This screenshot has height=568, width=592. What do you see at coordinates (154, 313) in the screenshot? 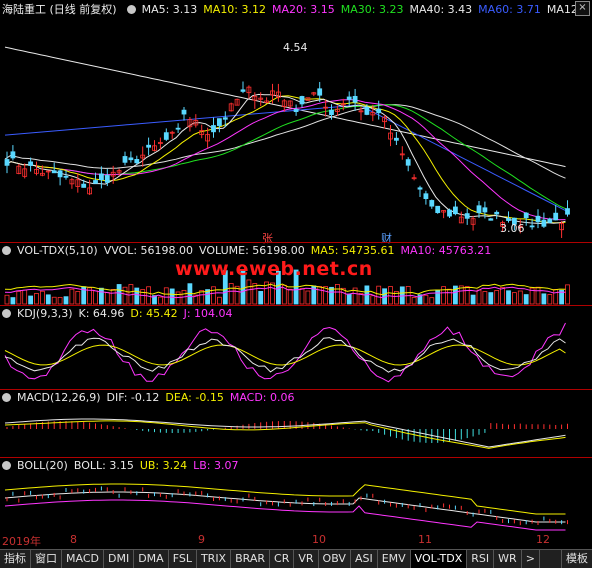
I see `kdj-d-value: D: 45.42` at bounding box center [154, 313].